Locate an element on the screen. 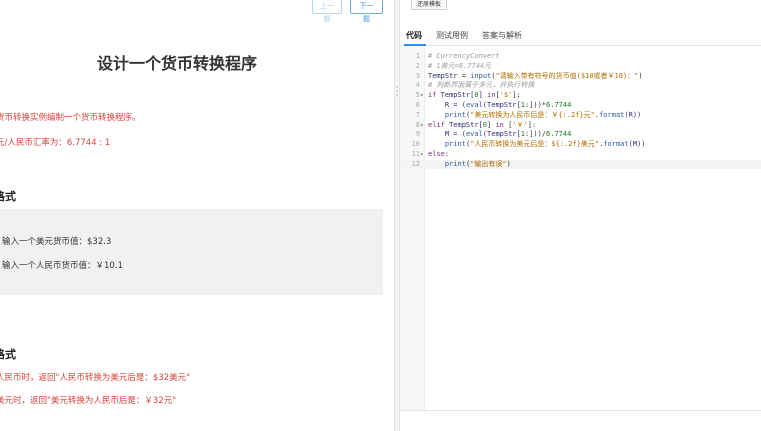 This screenshot has width=761, height=431. code-token: :]))/ is located at coordinates (535, 134).